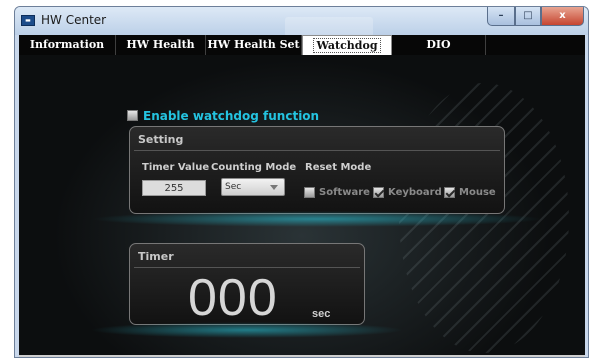 This screenshot has height=364, width=589. I want to click on tab-watchdog-label: Watchdog, so click(347, 45).